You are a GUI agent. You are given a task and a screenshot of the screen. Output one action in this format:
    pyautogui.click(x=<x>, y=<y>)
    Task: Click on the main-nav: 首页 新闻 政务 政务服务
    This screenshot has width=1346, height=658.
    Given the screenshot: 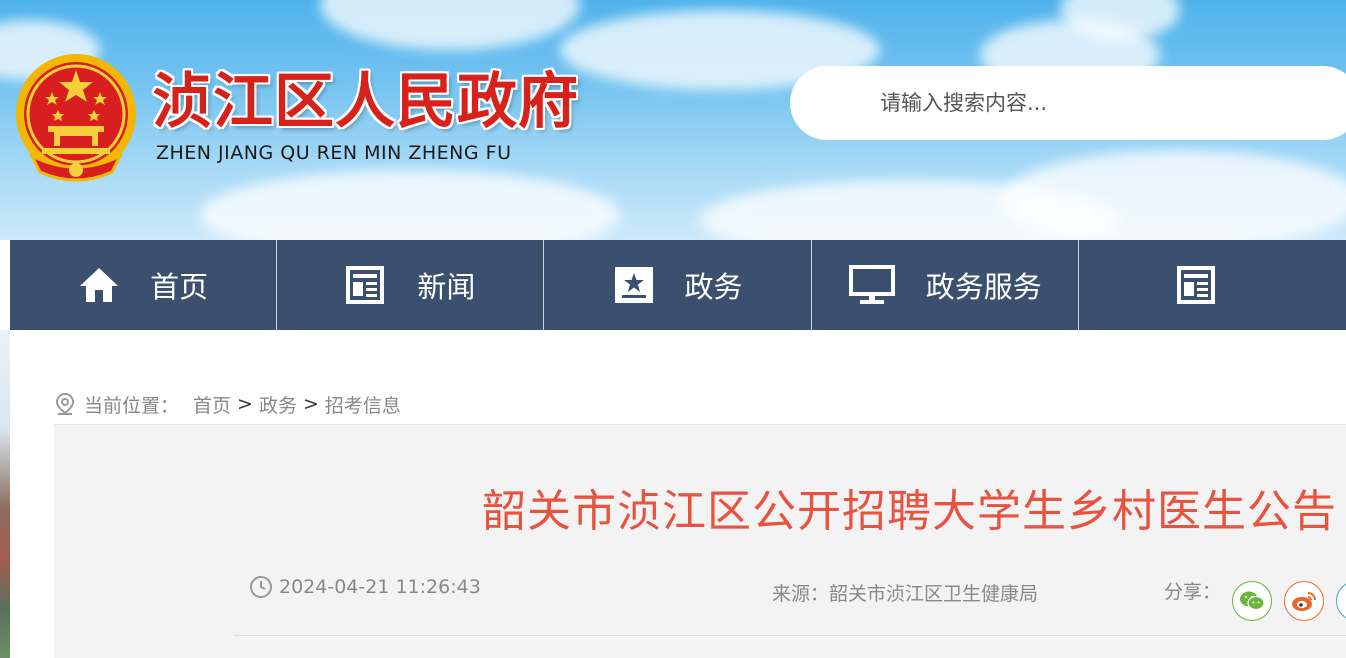 What is the action you would take?
    pyautogui.click(x=678, y=285)
    